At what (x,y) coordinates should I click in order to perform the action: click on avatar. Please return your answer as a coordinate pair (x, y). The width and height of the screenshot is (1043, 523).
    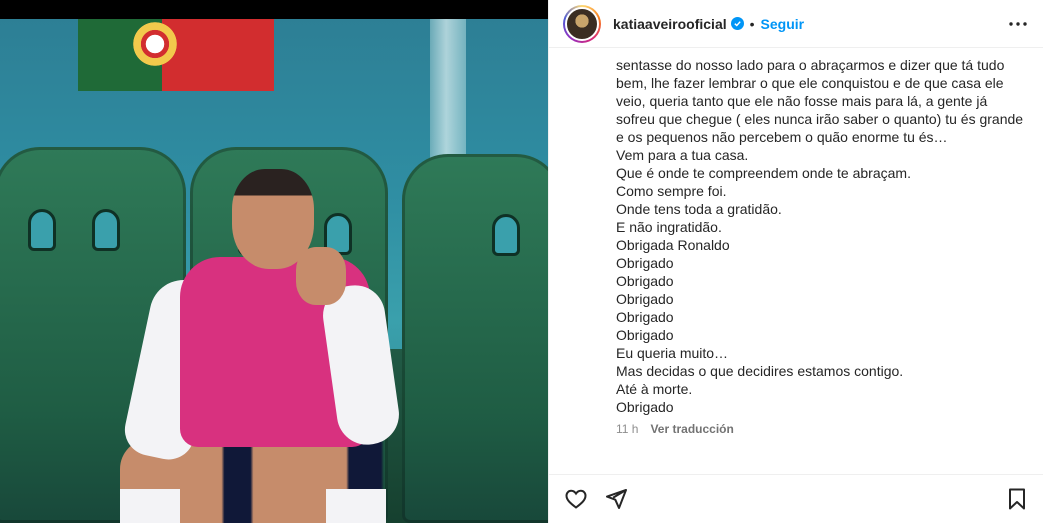
    Looking at the image, I should click on (582, 23).